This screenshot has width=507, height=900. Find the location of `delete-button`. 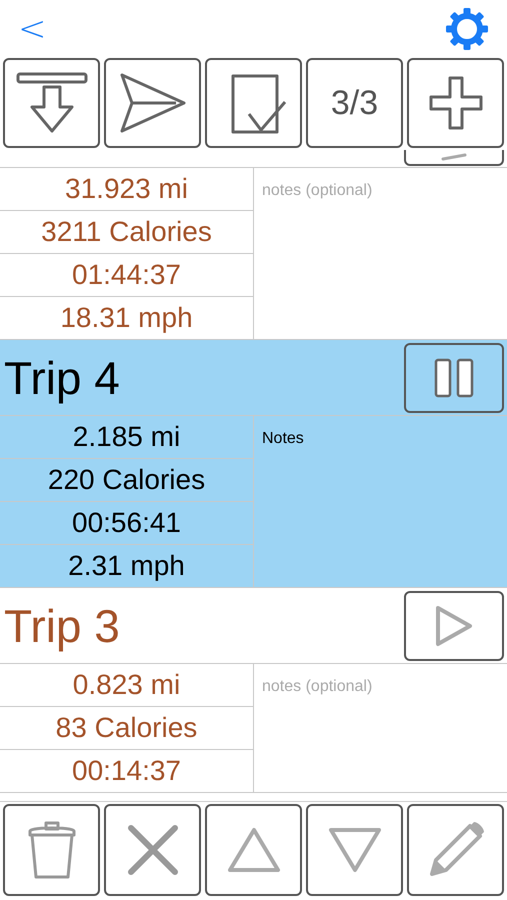

delete-button is located at coordinates (51, 850).